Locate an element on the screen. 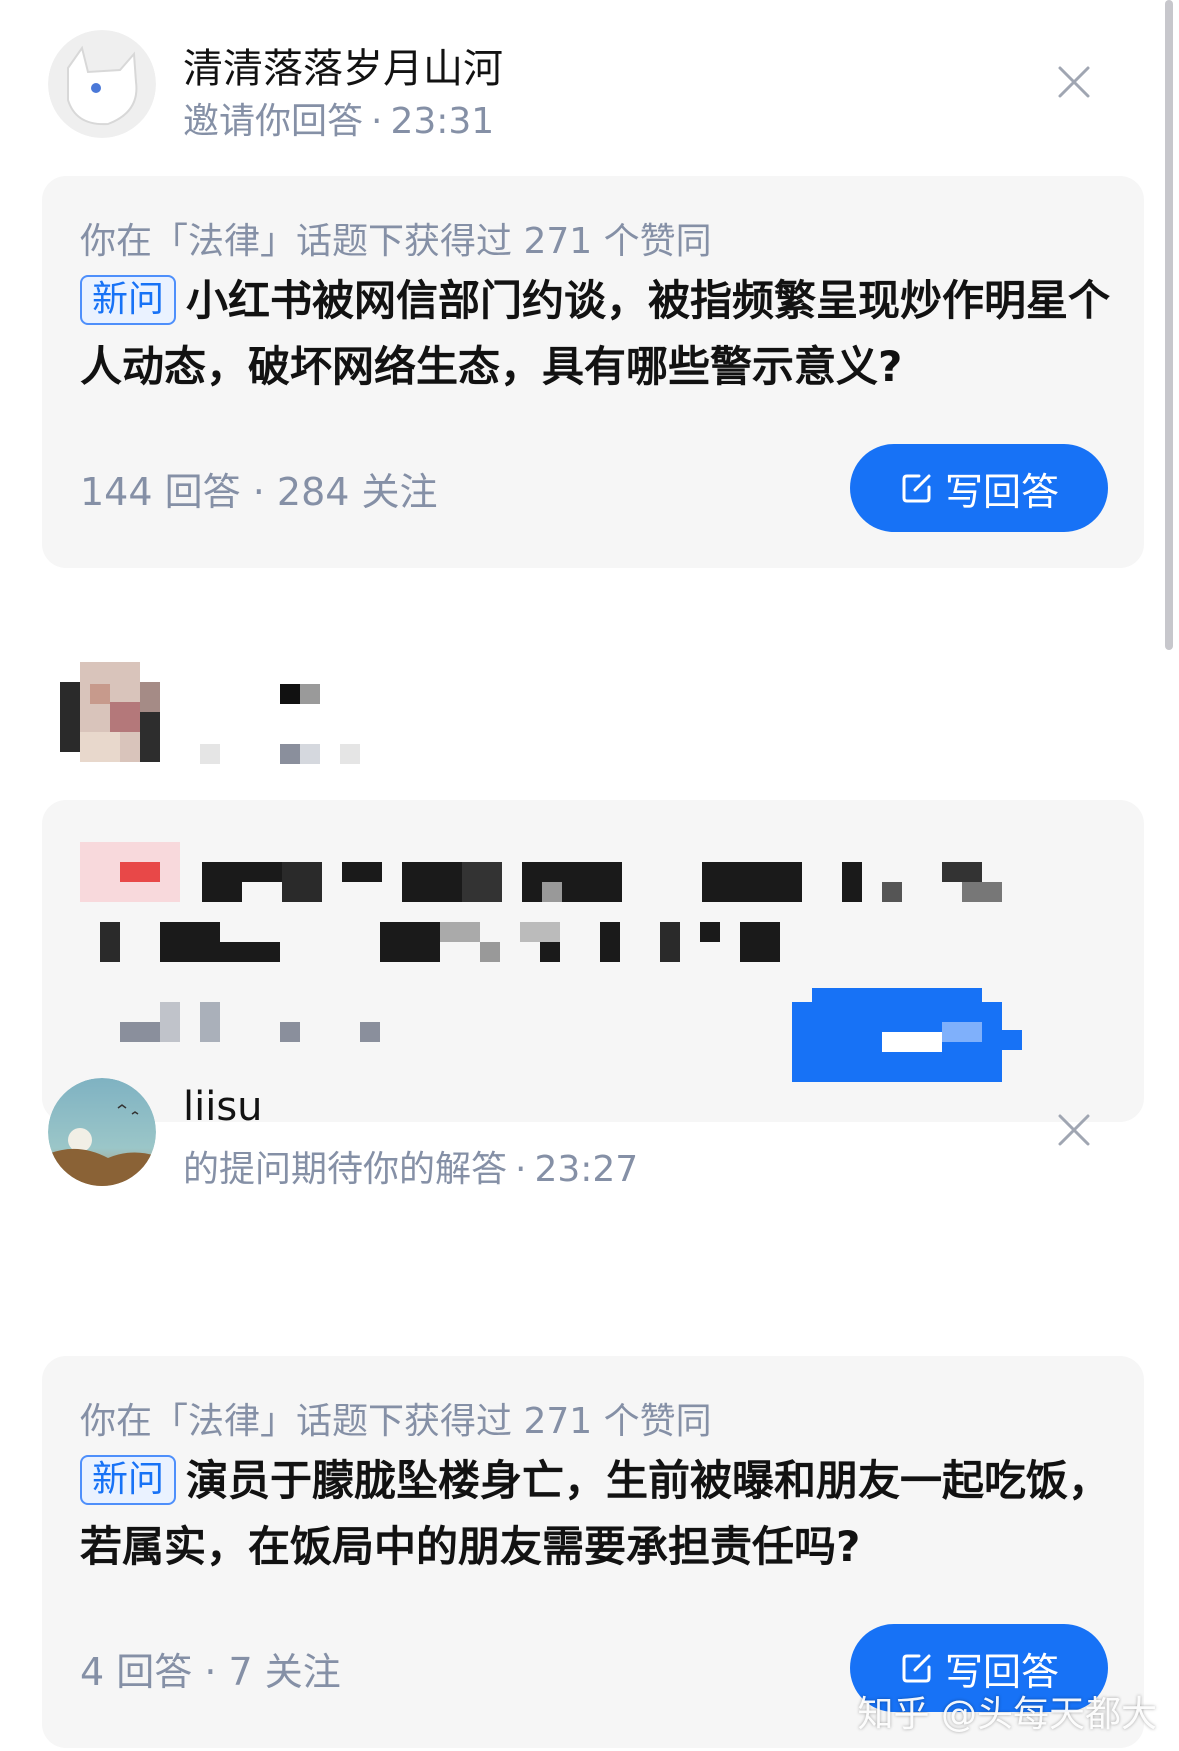 The width and height of the screenshot is (1179, 1751). notification-action: 的提问期待你的解答 is located at coordinates (345, 1169).